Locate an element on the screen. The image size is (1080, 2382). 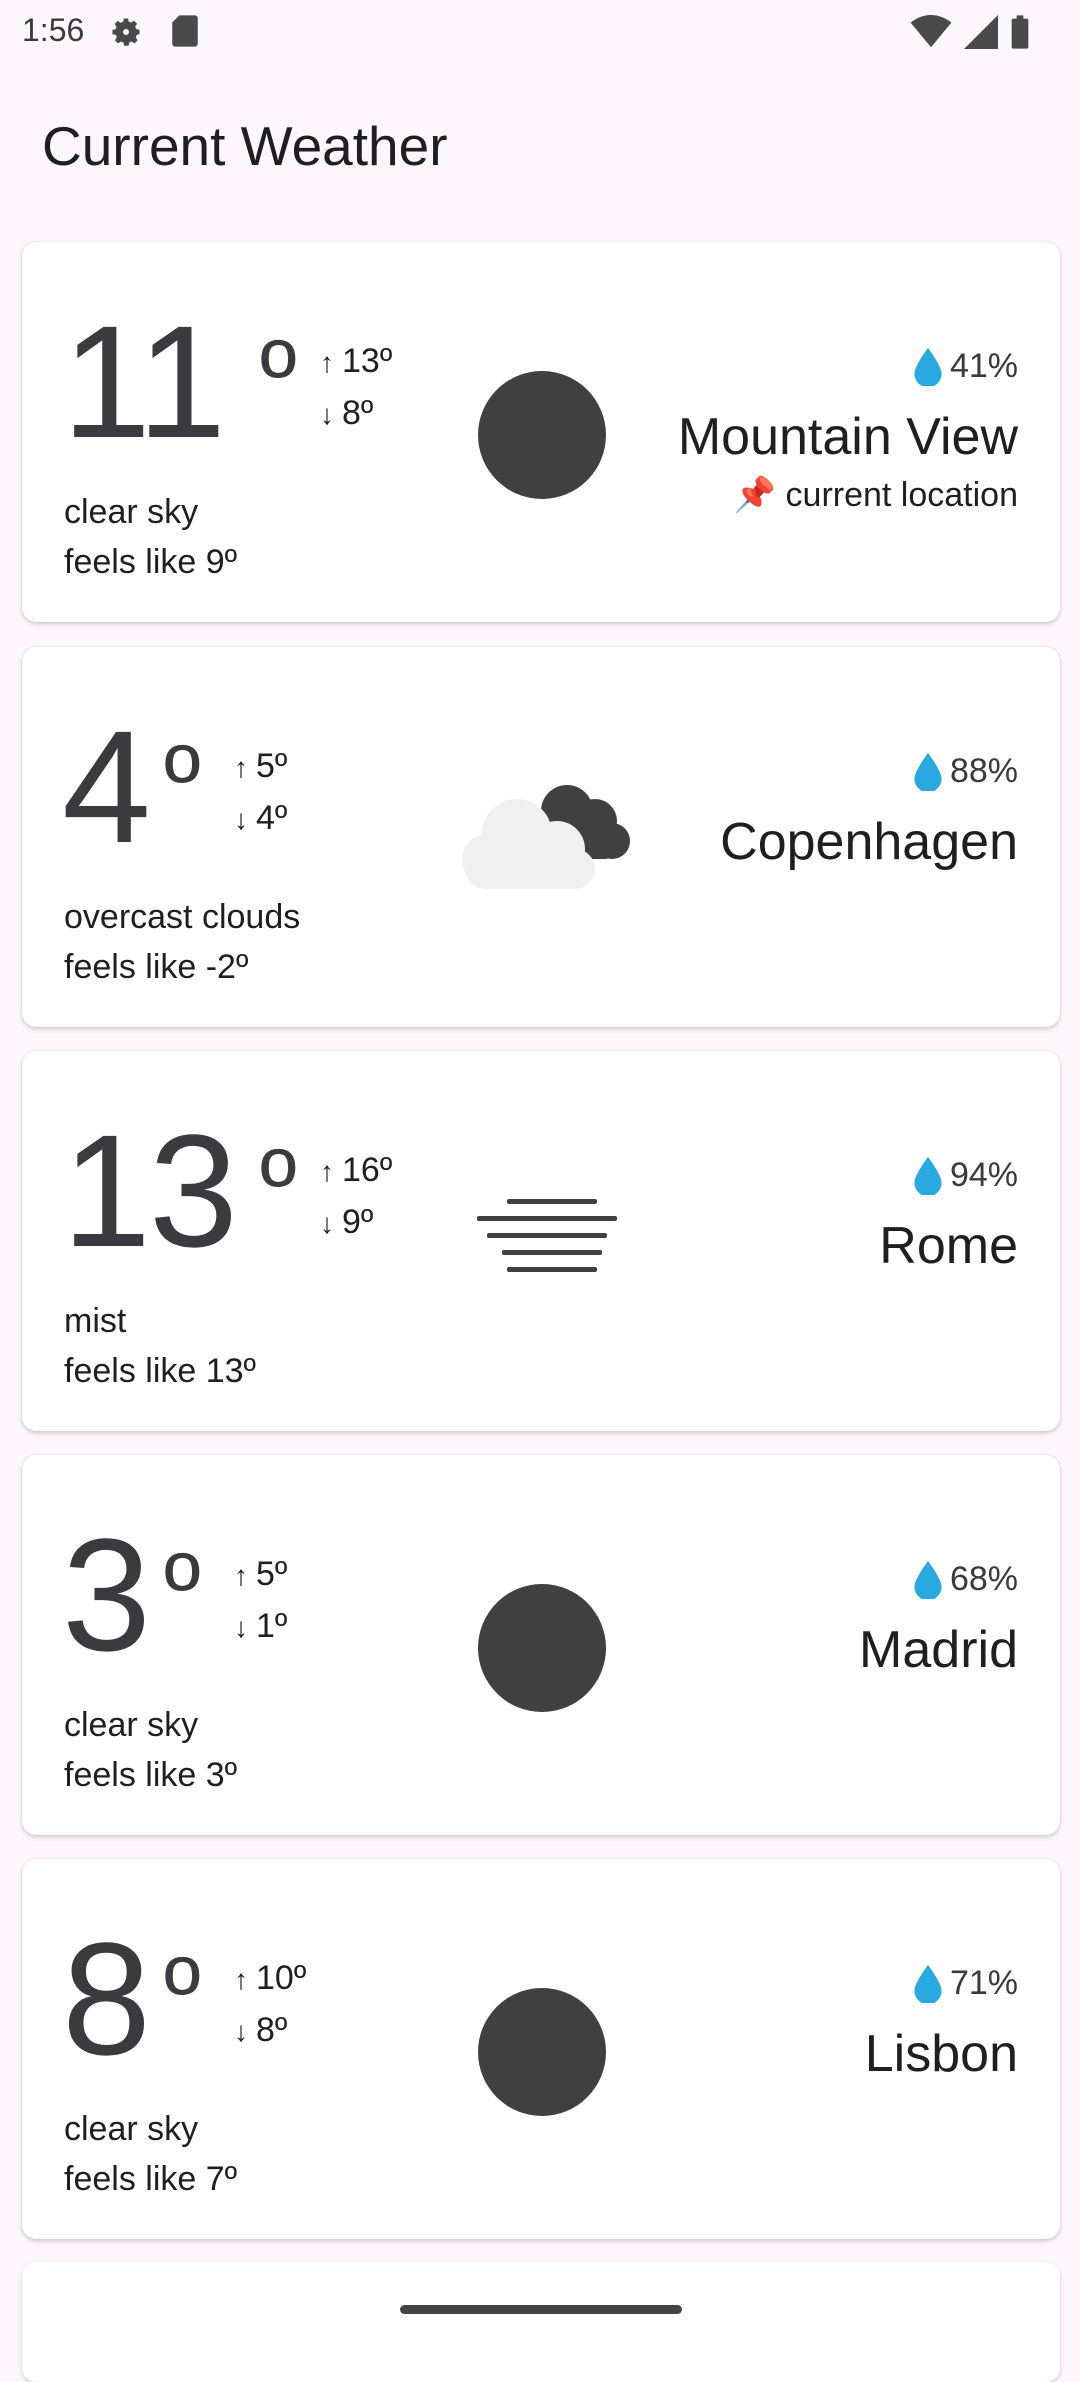
cell-signal-icon is located at coordinates (981, 32).